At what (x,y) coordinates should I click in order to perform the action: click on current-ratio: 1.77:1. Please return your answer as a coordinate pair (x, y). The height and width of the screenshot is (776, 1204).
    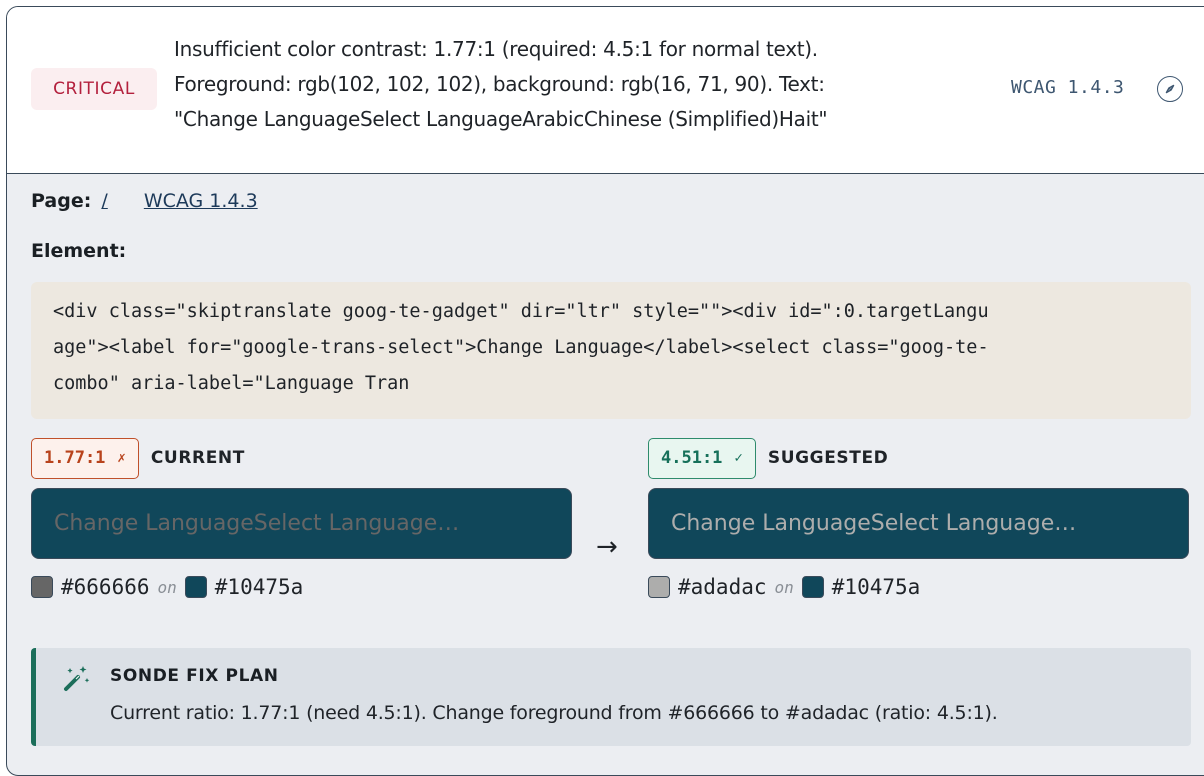
    Looking at the image, I should click on (75, 458).